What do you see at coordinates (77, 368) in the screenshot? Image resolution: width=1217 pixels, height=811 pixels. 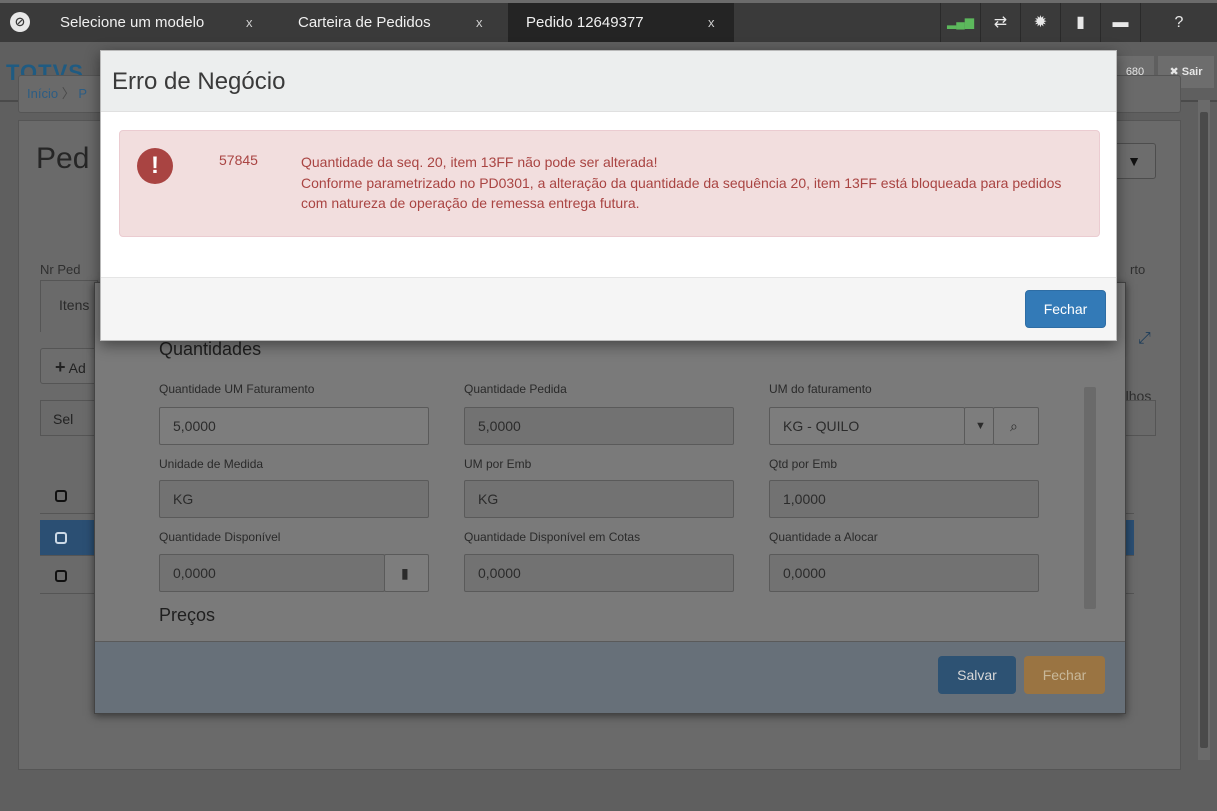 I see `add-item-label: Ad` at bounding box center [77, 368].